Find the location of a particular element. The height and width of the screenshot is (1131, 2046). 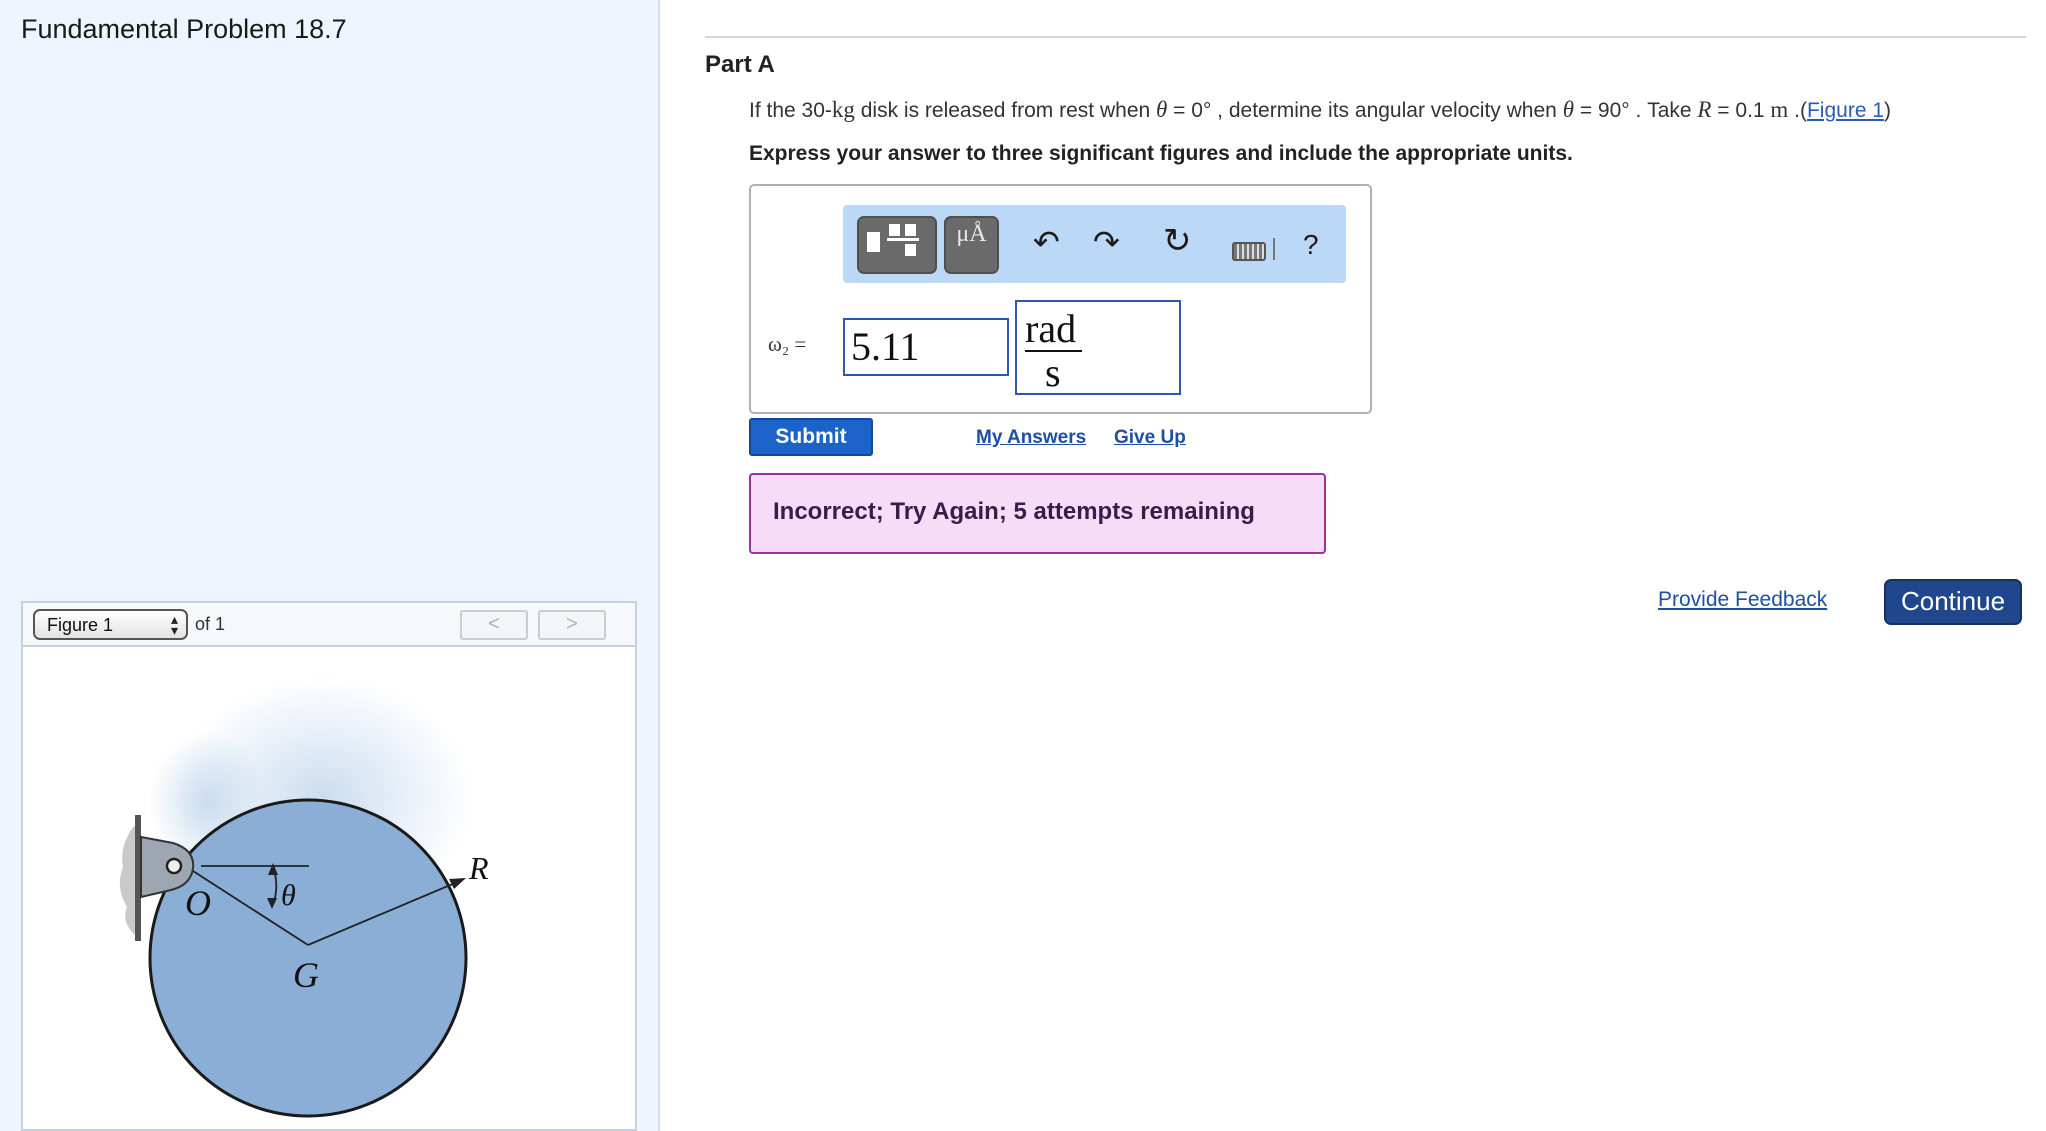

my-answers-link: My Answers is located at coordinates (1031, 438).